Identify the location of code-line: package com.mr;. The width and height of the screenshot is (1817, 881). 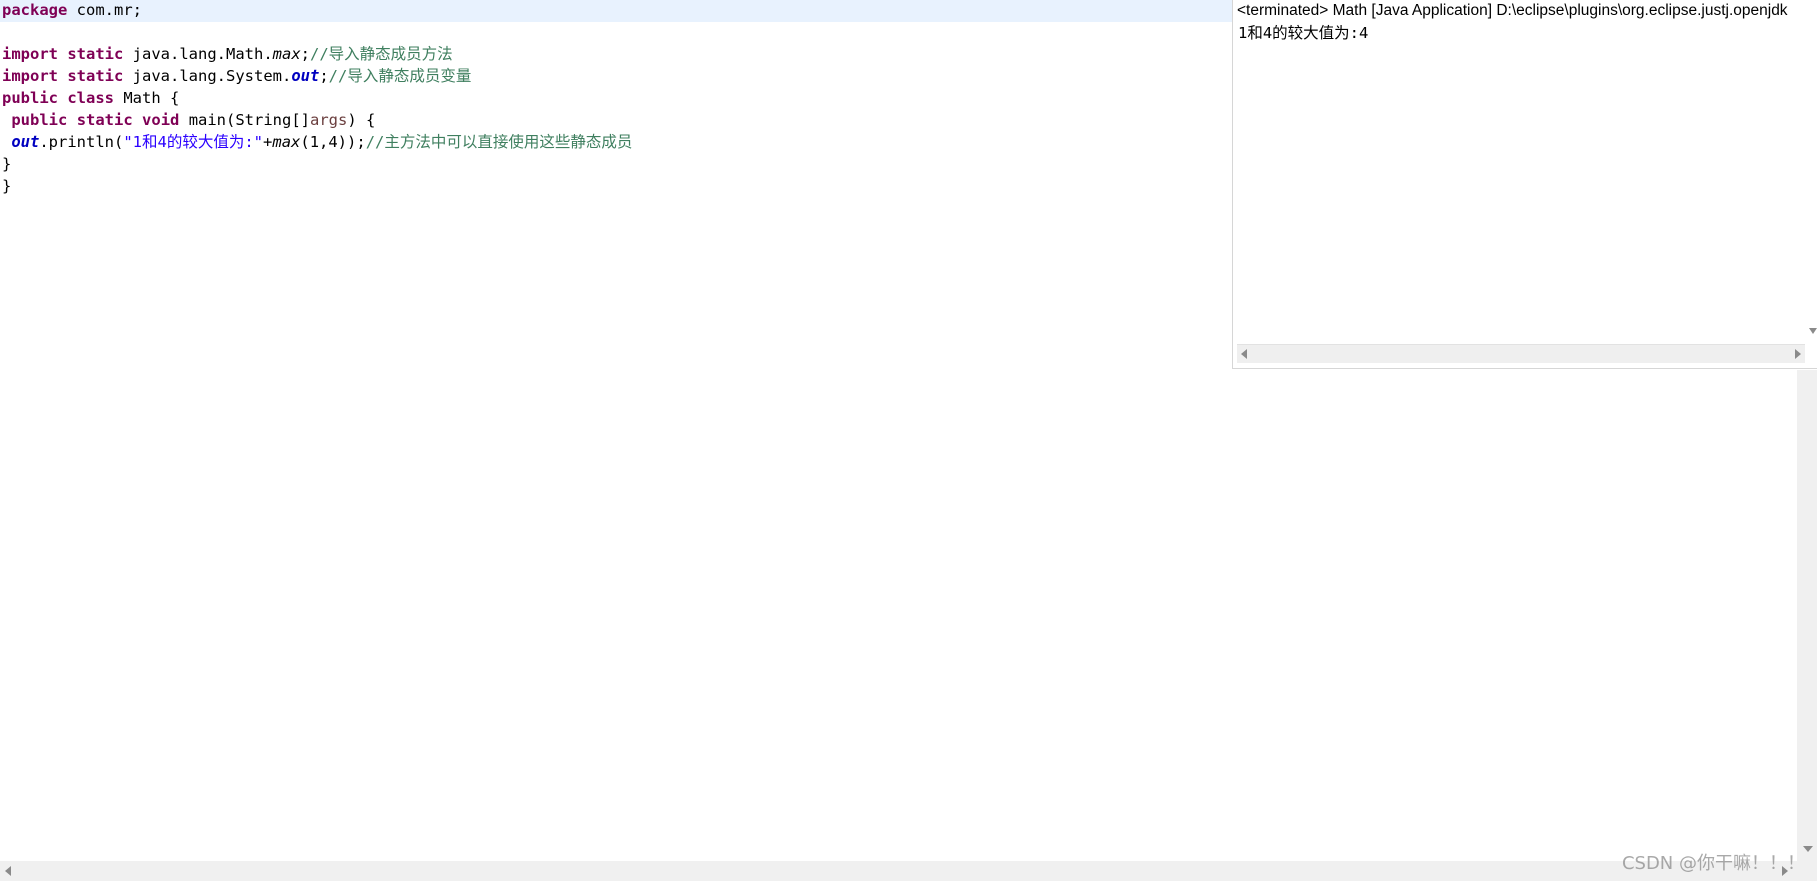
(72, 10).